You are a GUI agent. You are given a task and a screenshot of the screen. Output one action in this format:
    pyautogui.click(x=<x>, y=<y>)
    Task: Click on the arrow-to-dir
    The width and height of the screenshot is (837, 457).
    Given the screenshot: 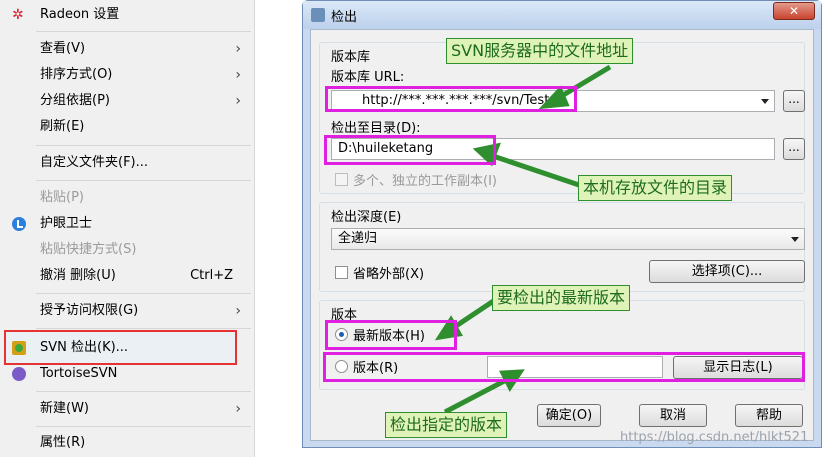 What is the action you would take?
    pyautogui.click(x=536, y=170)
    